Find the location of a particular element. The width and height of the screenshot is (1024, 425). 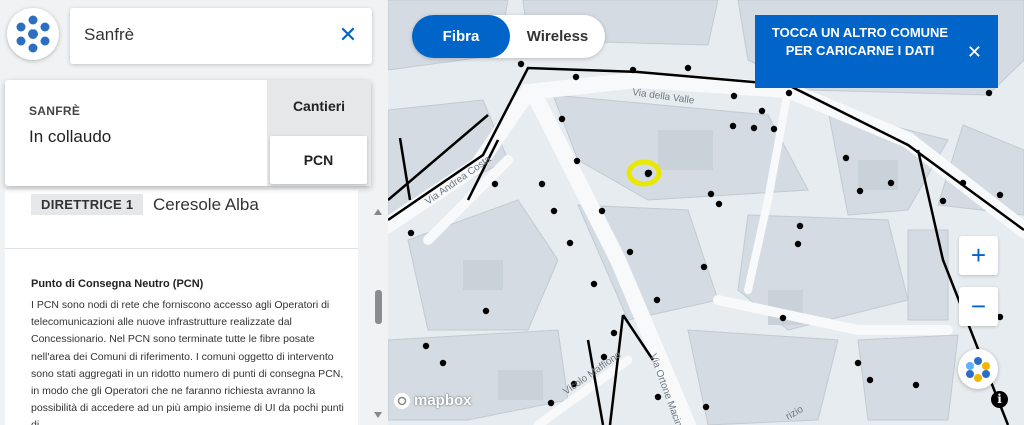

zoom-in-button: + is located at coordinates (978, 255).